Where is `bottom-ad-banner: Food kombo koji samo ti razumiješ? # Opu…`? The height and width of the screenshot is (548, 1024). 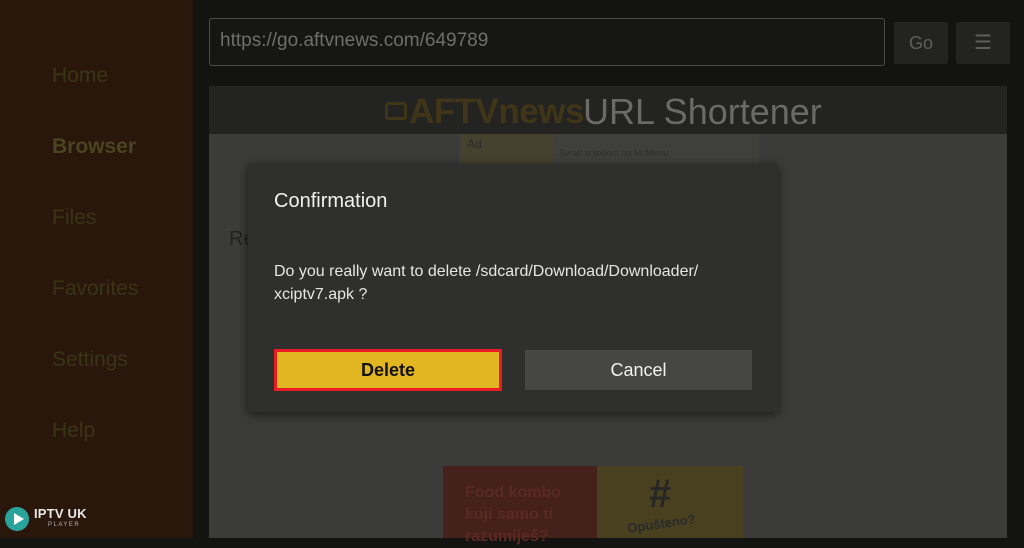 bottom-ad-banner: Food kombo koji samo ti razumiješ? # Opu… is located at coordinates (593, 505).